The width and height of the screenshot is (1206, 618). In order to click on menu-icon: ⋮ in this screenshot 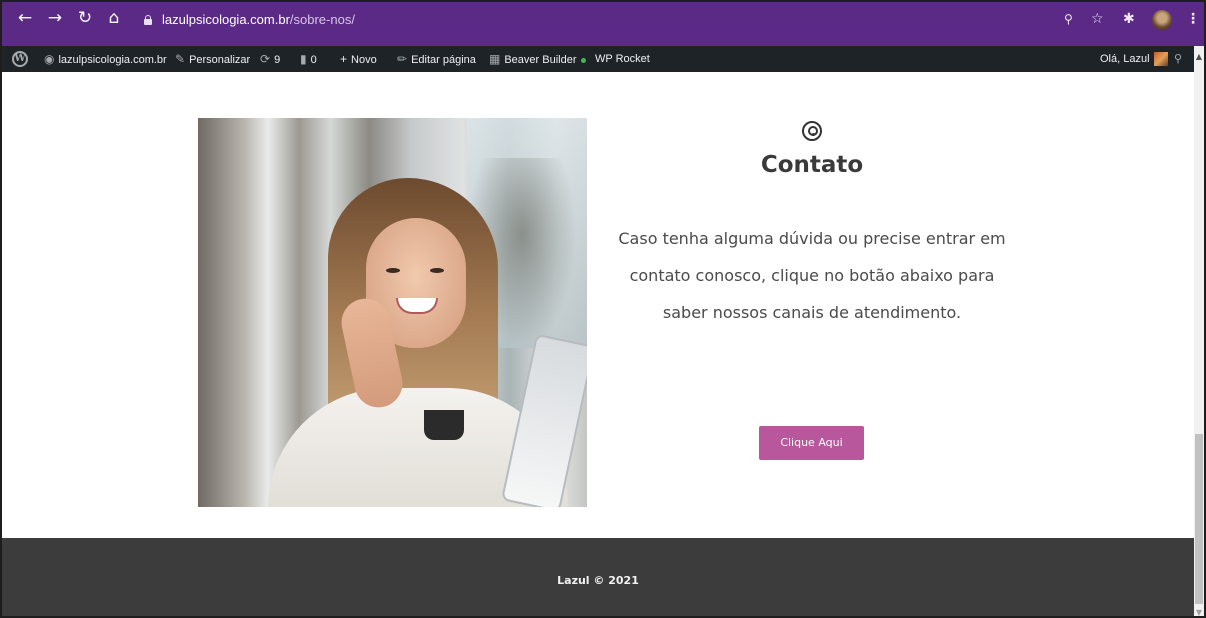, I will do `click(1193, 19)`.